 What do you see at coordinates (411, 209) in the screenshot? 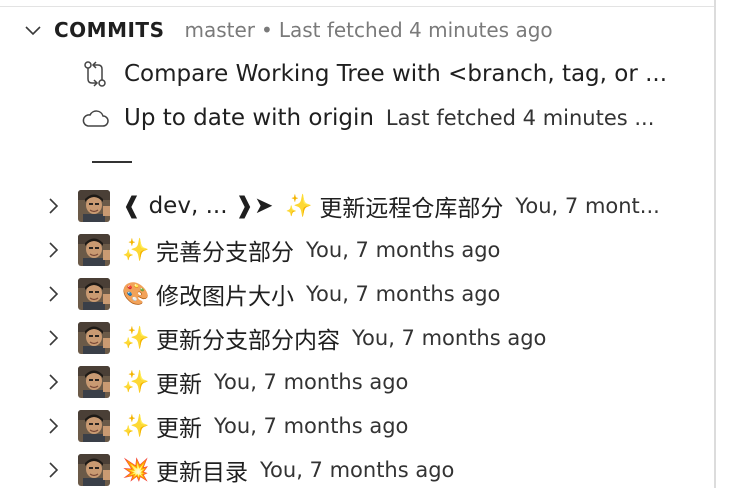
I see `commit-message: 更新远程仓库部分` at bounding box center [411, 209].